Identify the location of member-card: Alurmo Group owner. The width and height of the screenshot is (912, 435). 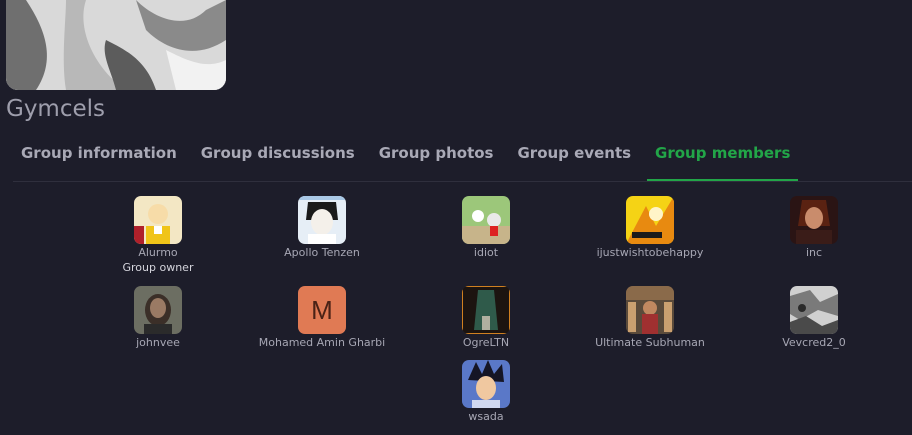
(158, 236).